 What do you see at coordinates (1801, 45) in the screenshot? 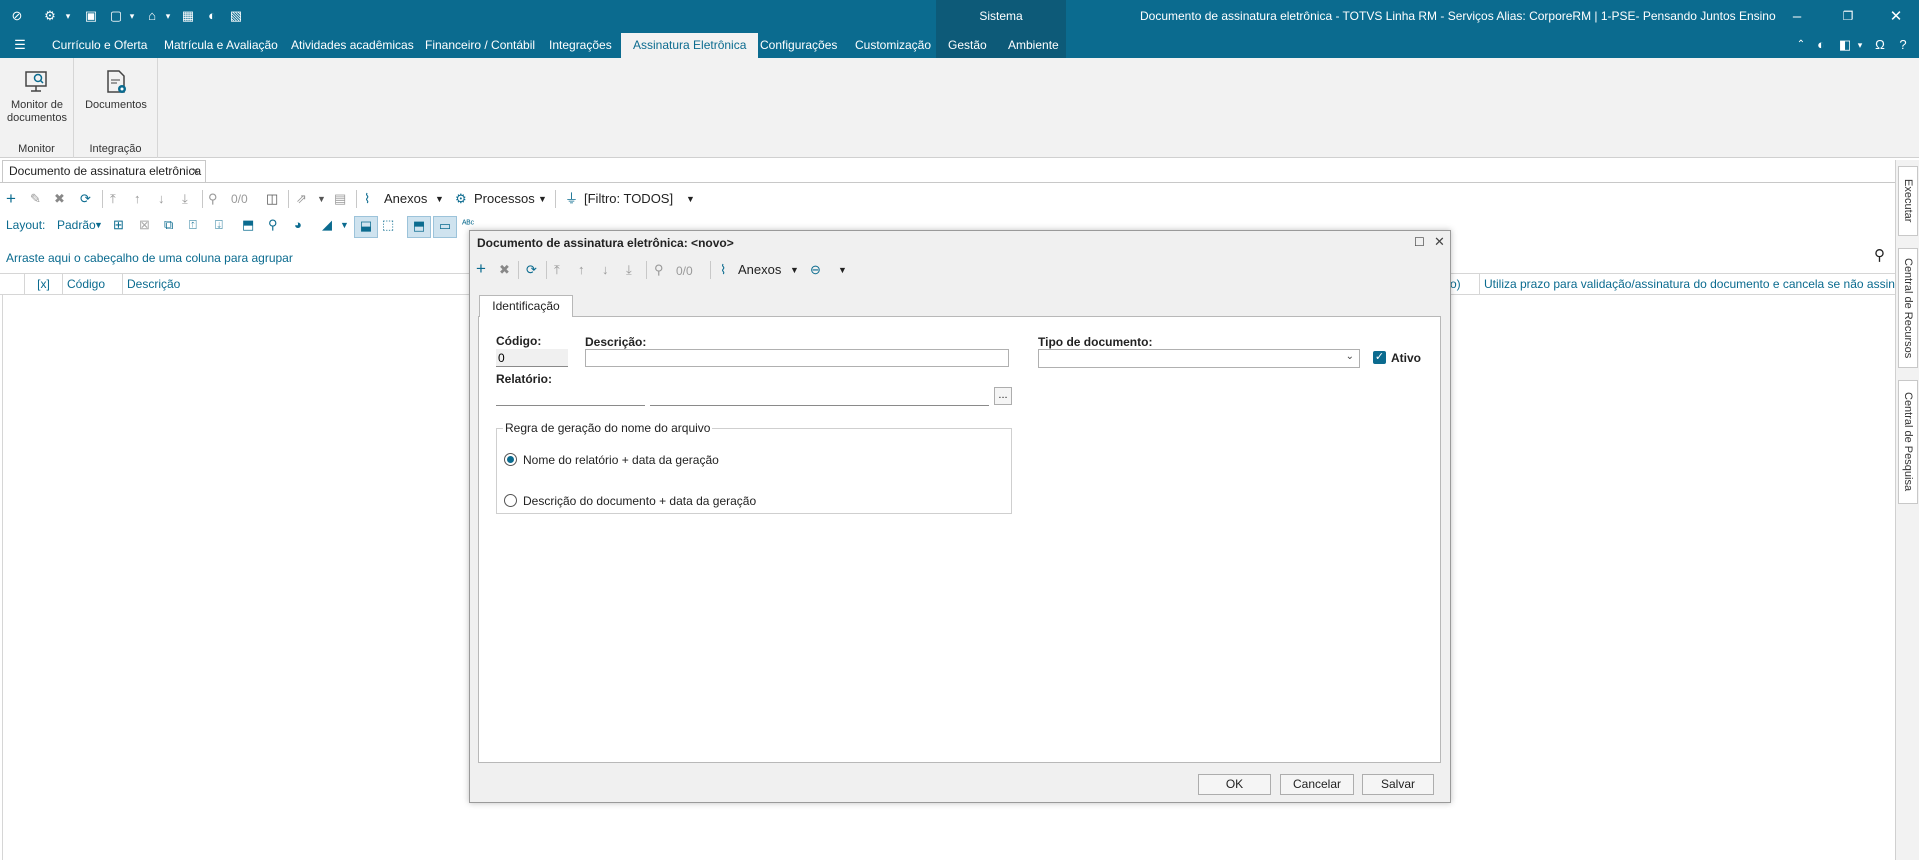
I see `collapse-ribbon-icon: ⌃` at bounding box center [1801, 45].